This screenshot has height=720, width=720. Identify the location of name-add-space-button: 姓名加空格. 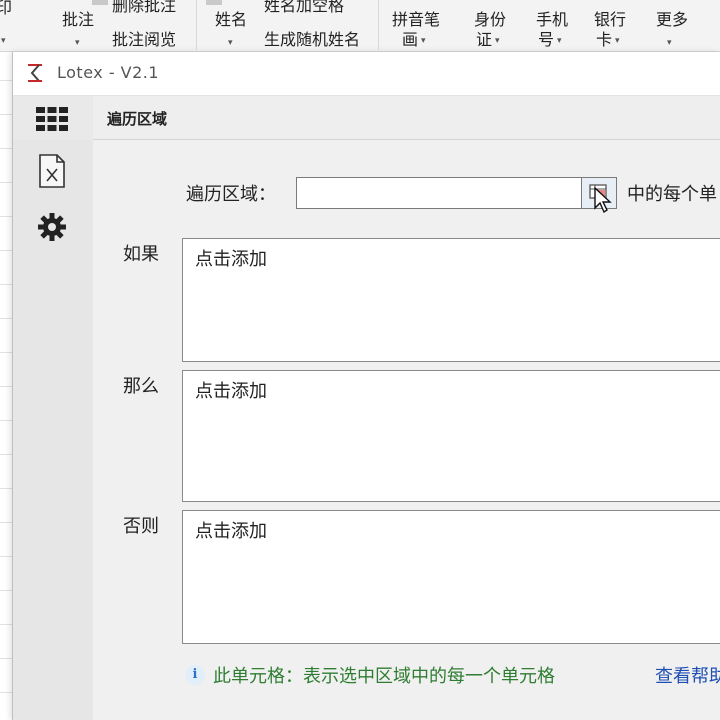
(304, 8).